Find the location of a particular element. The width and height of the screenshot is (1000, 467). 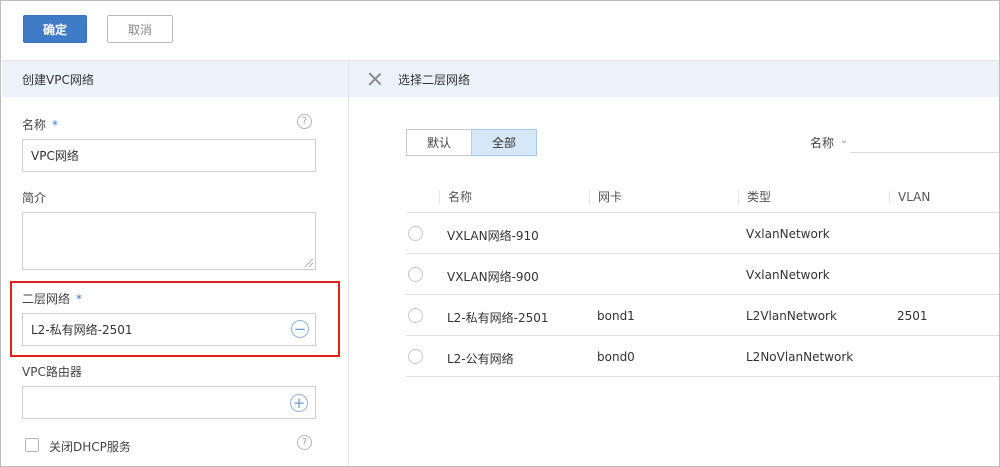

name-label-text: 名称 is located at coordinates (34, 125).